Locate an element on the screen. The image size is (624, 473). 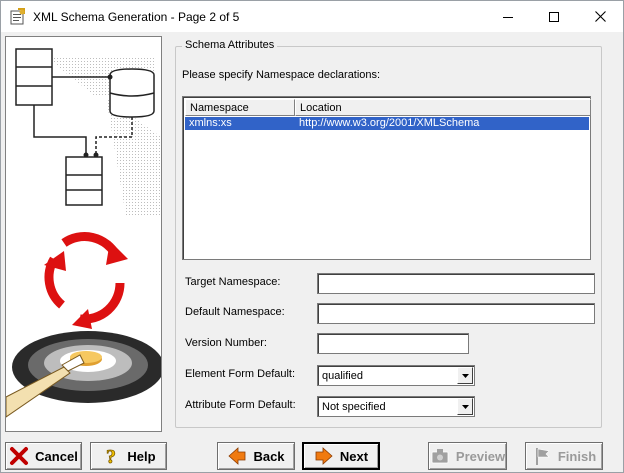
close-icon is located at coordinates (600, 16).